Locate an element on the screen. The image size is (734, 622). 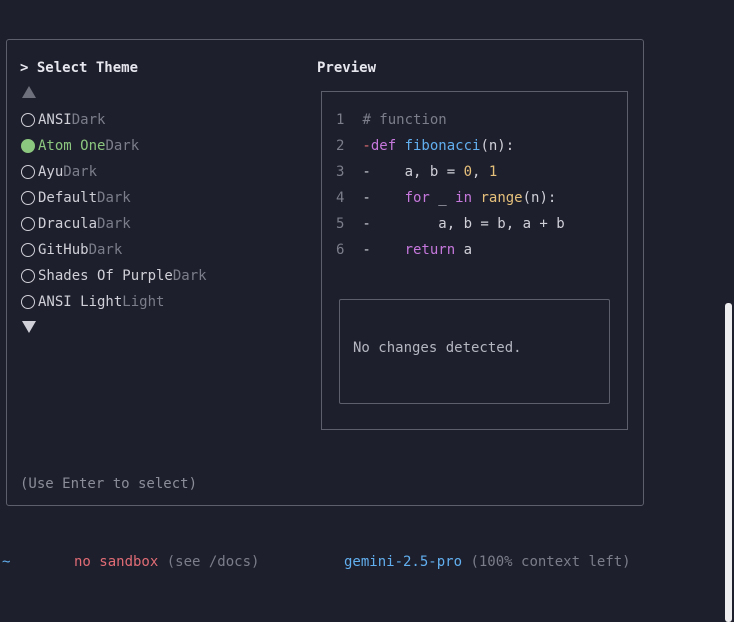
code-token: a, b = is located at coordinates (417, 172).